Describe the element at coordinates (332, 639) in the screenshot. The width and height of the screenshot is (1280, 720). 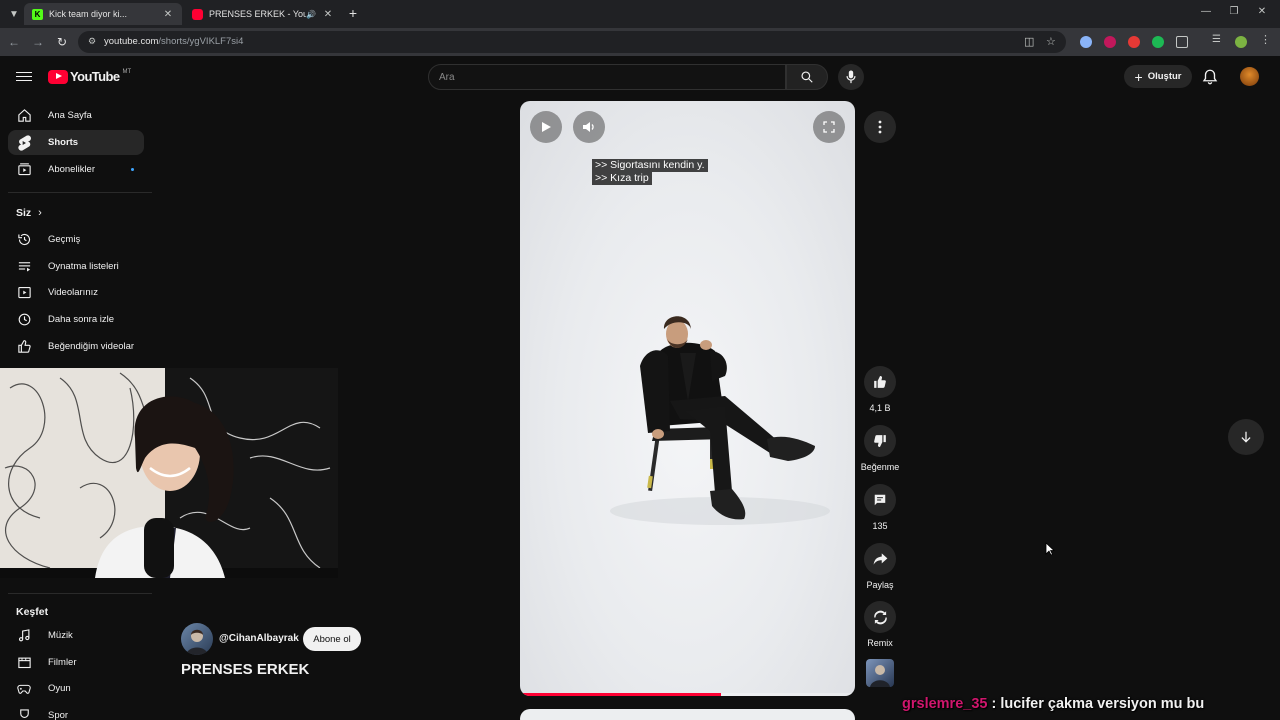
I see `subscribe-button: Abone ol` at that location.